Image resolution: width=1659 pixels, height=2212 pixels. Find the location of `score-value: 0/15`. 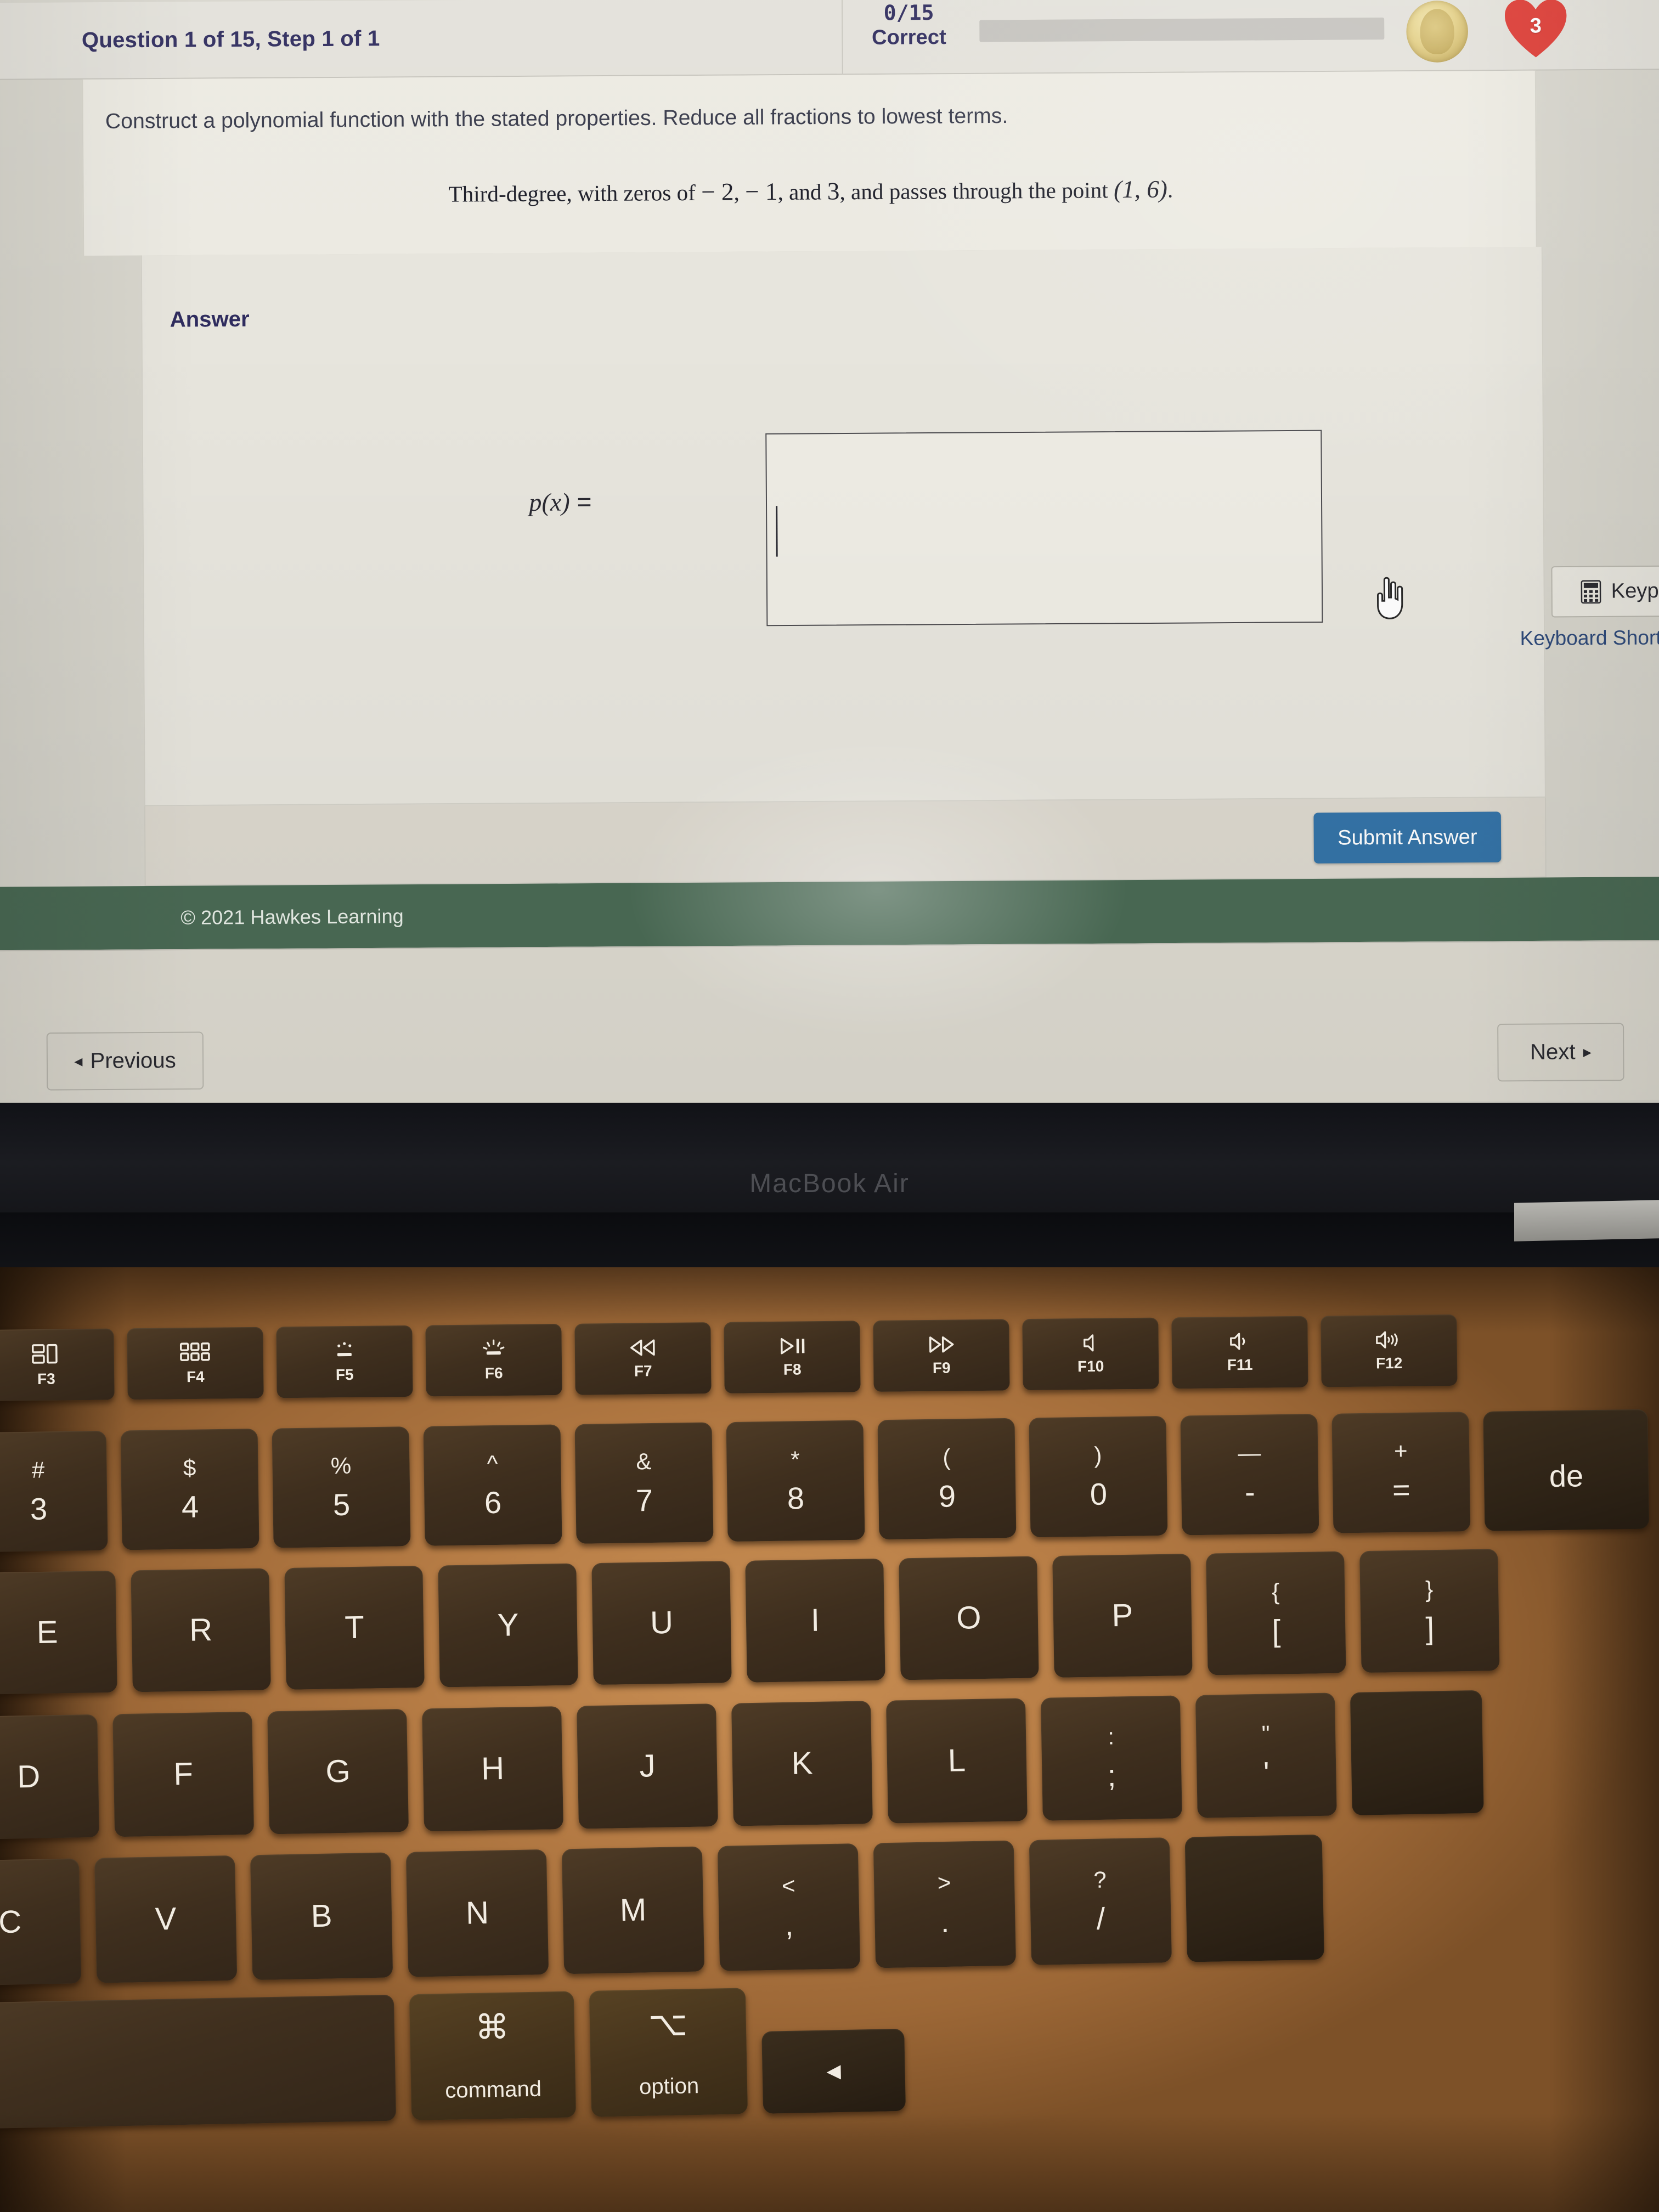

score-value: 0/15 is located at coordinates (909, 13).